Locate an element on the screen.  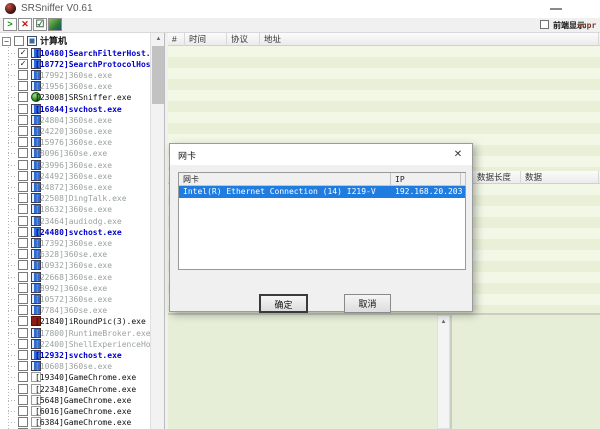
tree-scrollbar-thumb is located at coordinates (158, 75).